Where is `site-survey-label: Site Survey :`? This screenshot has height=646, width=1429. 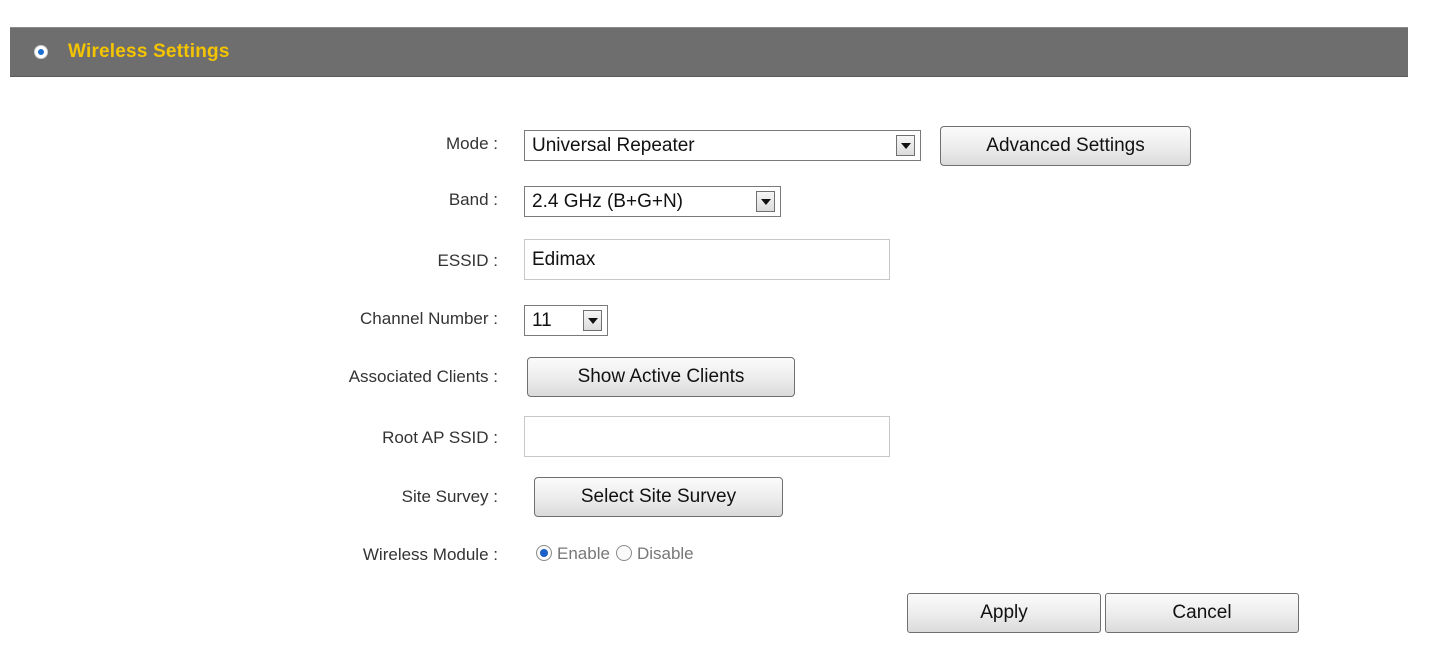
site-survey-label: Site Survey : is located at coordinates (449, 496).